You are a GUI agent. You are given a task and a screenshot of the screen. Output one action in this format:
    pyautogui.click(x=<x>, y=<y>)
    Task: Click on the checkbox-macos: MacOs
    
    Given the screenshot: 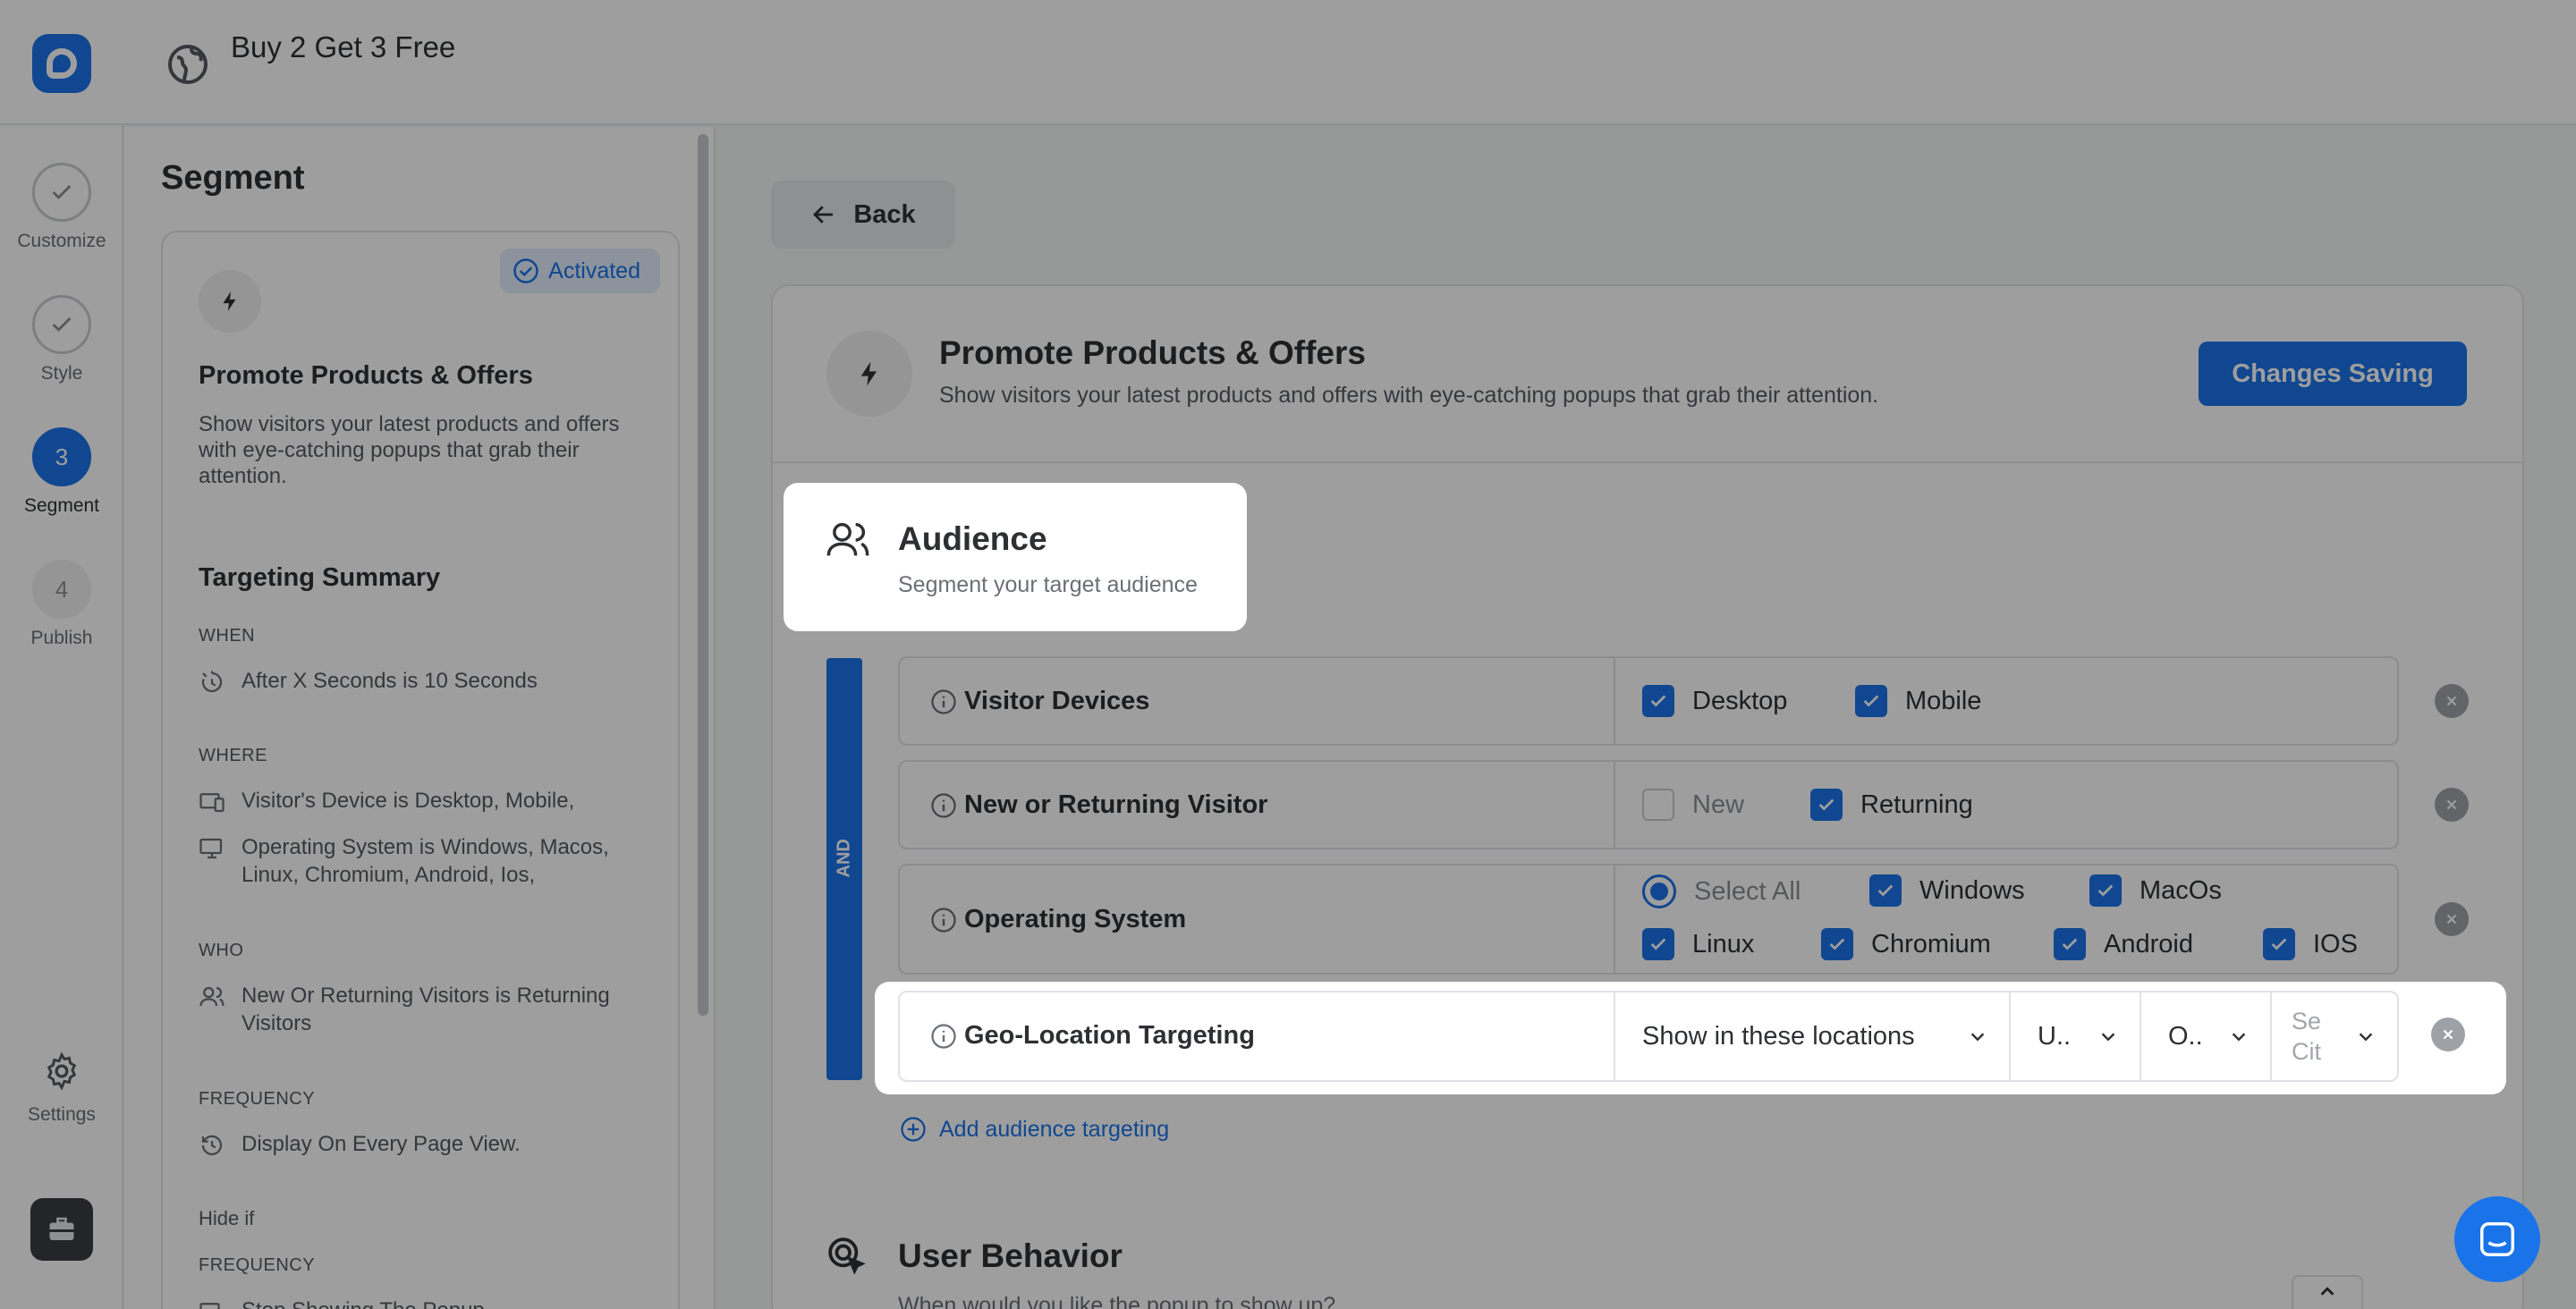 What is the action you would take?
    pyautogui.click(x=2155, y=890)
    